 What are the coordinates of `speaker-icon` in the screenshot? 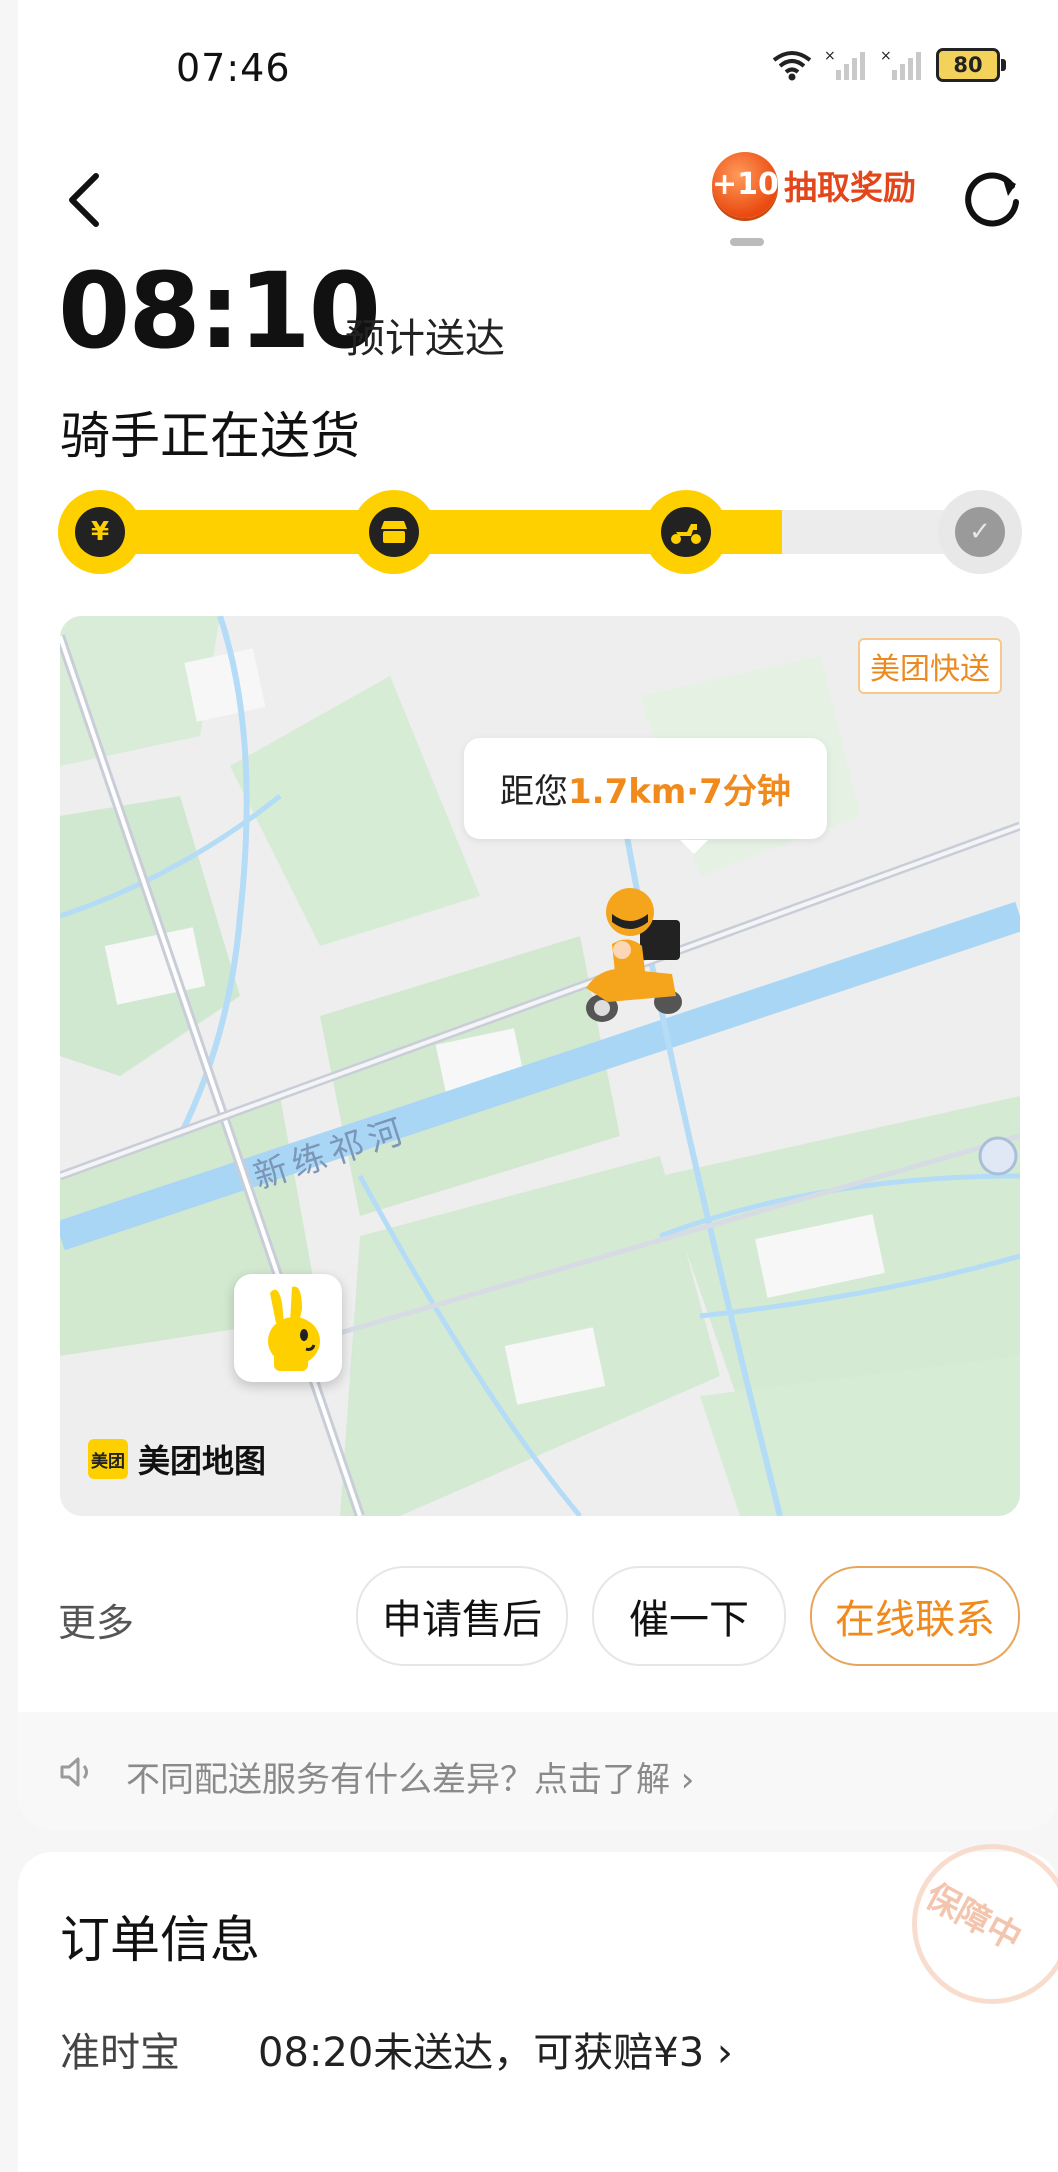 It's located at (74, 1772).